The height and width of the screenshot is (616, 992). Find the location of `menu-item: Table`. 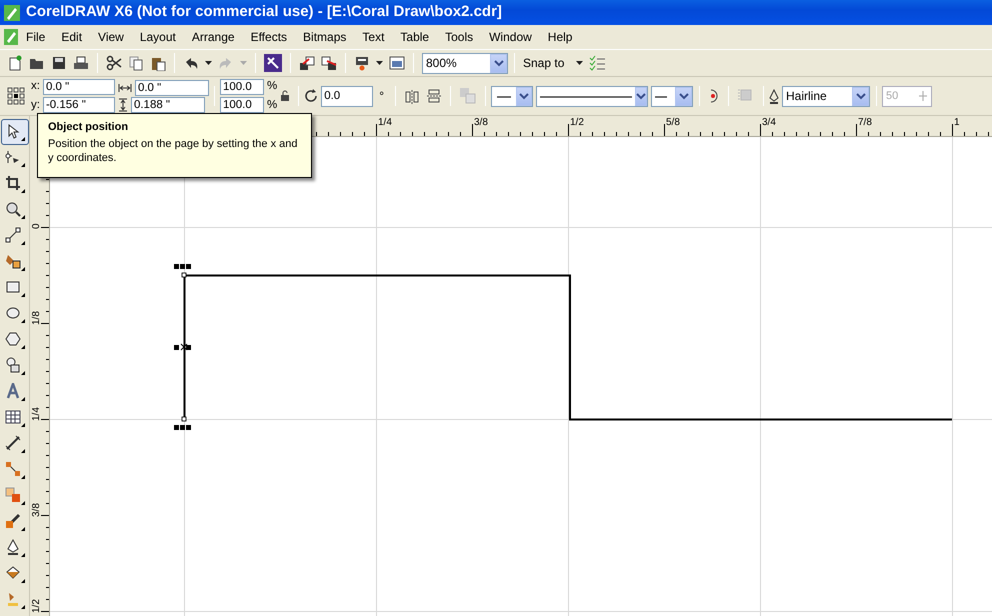

menu-item: Table is located at coordinates (415, 37).